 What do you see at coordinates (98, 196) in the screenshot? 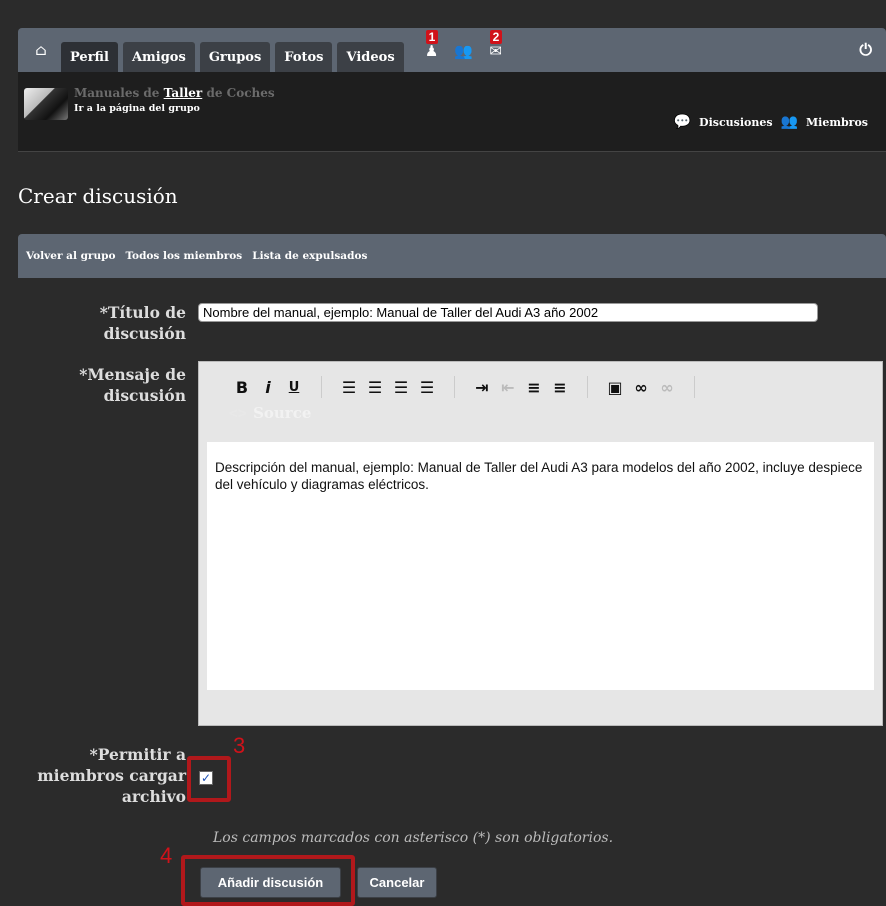
I see `page-title: Crear discusión` at bounding box center [98, 196].